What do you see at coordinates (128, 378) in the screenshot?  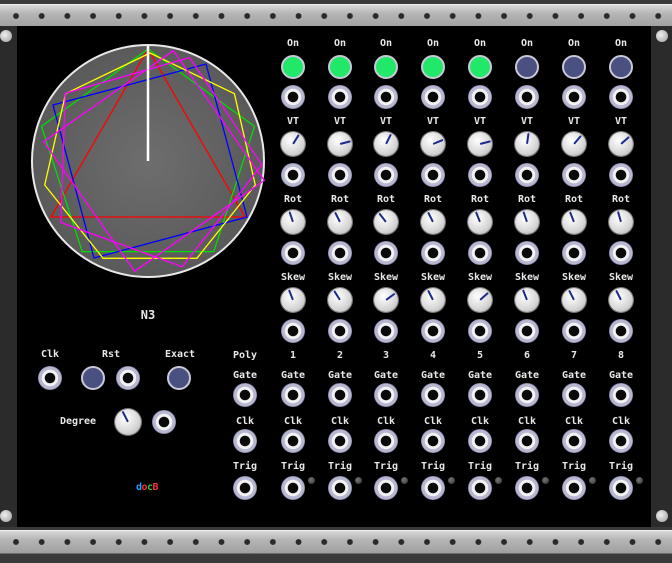 I see `rst-input-jack` at bounding box center [128, 378].